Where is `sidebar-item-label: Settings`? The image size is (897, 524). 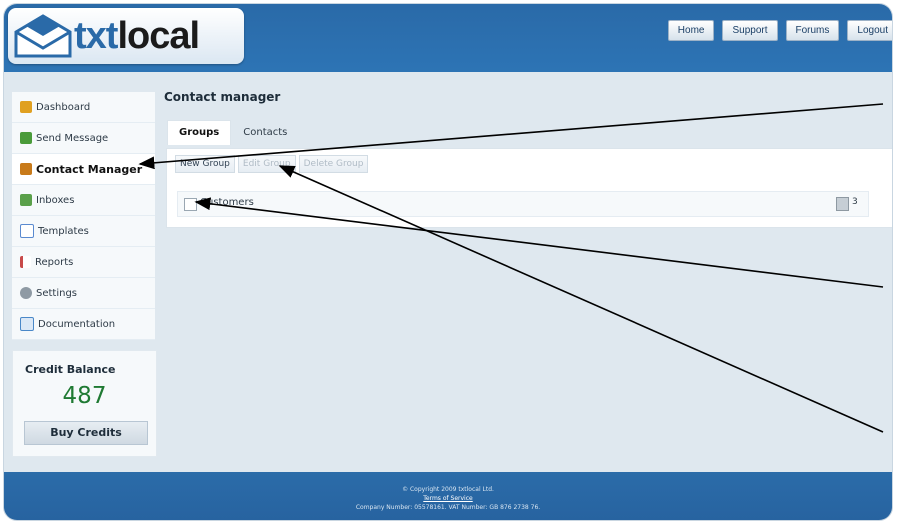 sidebar-item-label: Settings is located at coordinates (57, 293).